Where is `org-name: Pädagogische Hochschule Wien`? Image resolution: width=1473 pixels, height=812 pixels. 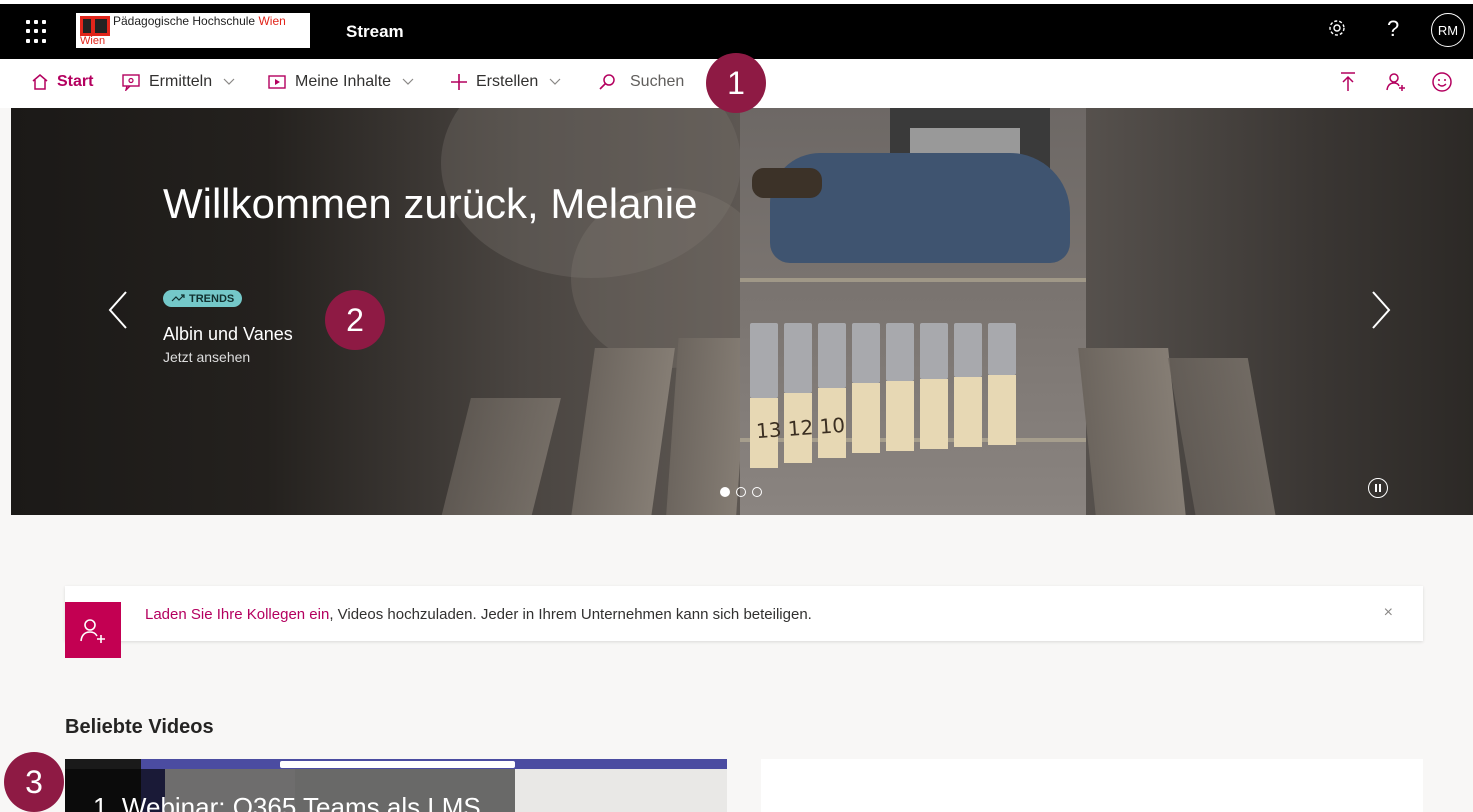 org-name: Pädagogische Hochschule Wien is located at coordinates (199, 21).